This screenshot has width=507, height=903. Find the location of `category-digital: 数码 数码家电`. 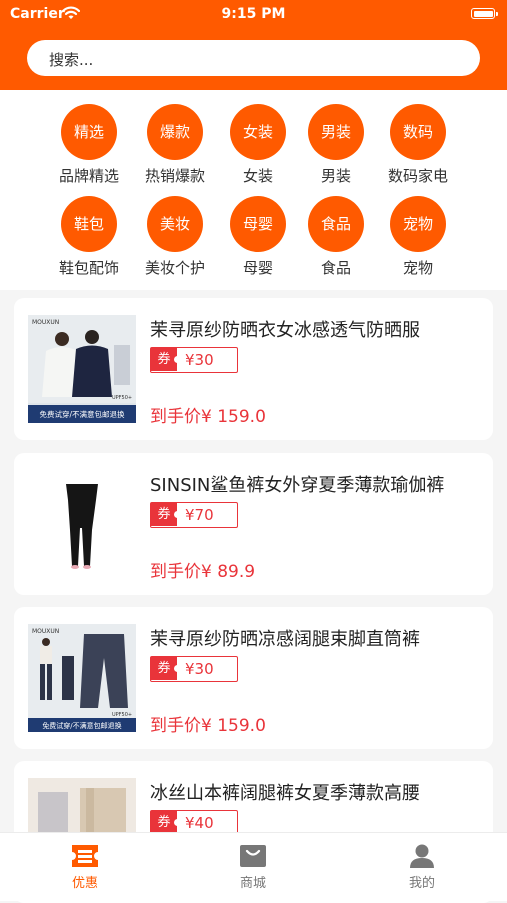

category-digital: 数码 数码家电 is located at coordinates (418, 145).